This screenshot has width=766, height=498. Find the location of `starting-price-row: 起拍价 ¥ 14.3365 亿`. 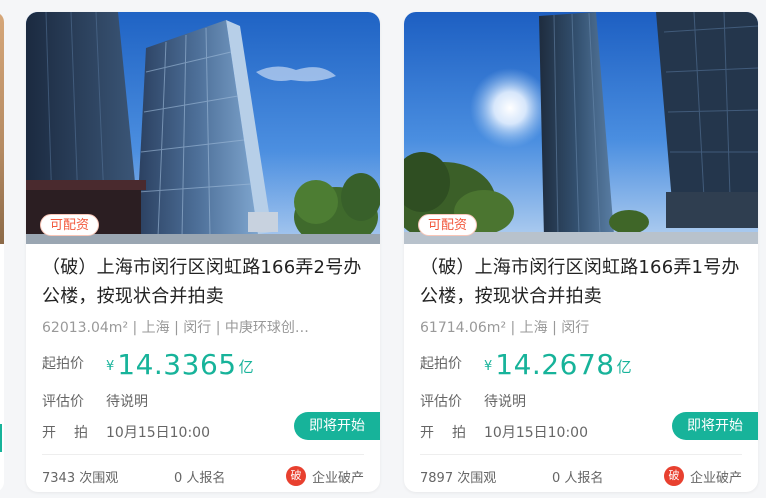

starting-price-row: 起拍价 ¥ 14.3365 亿 is located at coordinates (148, 364).